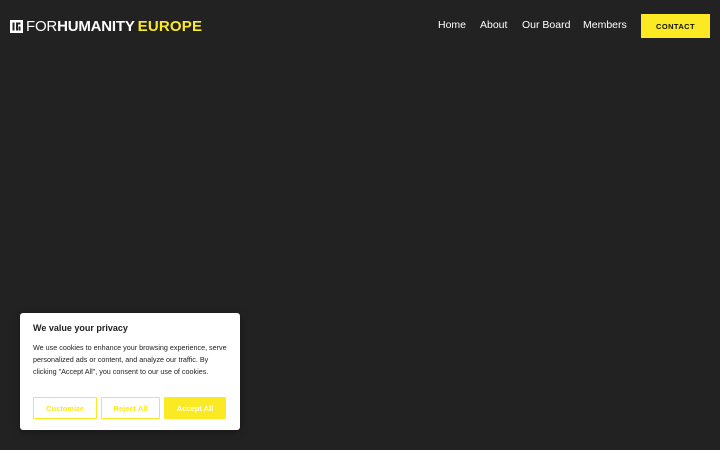  What do you see at coordinates (605, 25) in the screenshot?
I see `nav-members: Members` at bounding box center [605, 25].